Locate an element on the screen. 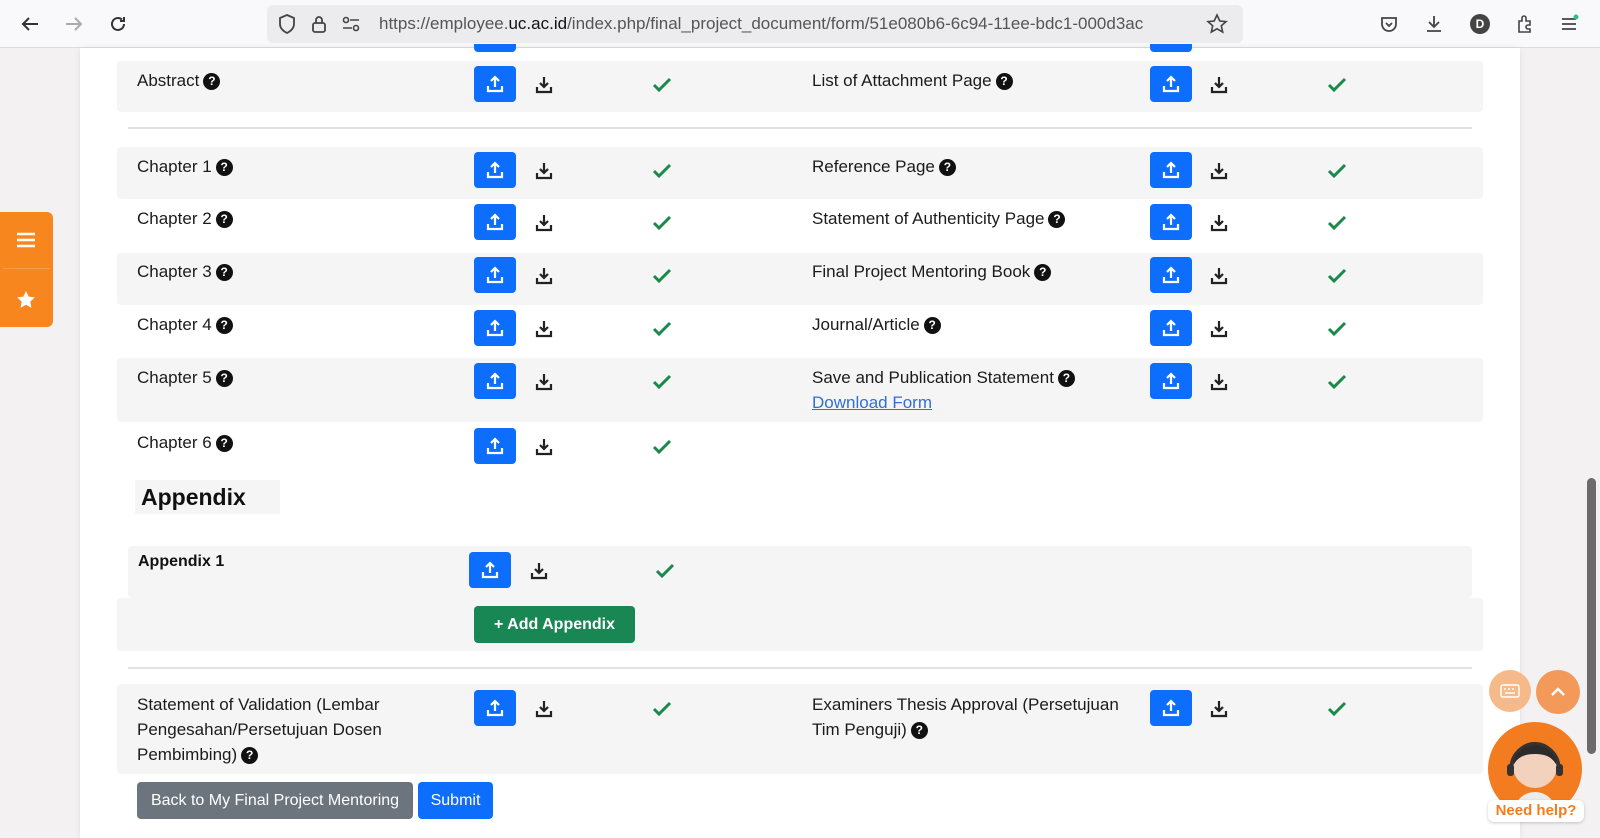 Image resolution: width=1600 pixels, height=838 pixels. doc-label-text: Final Project Mentoring Book is located at coordinates (921, 271).